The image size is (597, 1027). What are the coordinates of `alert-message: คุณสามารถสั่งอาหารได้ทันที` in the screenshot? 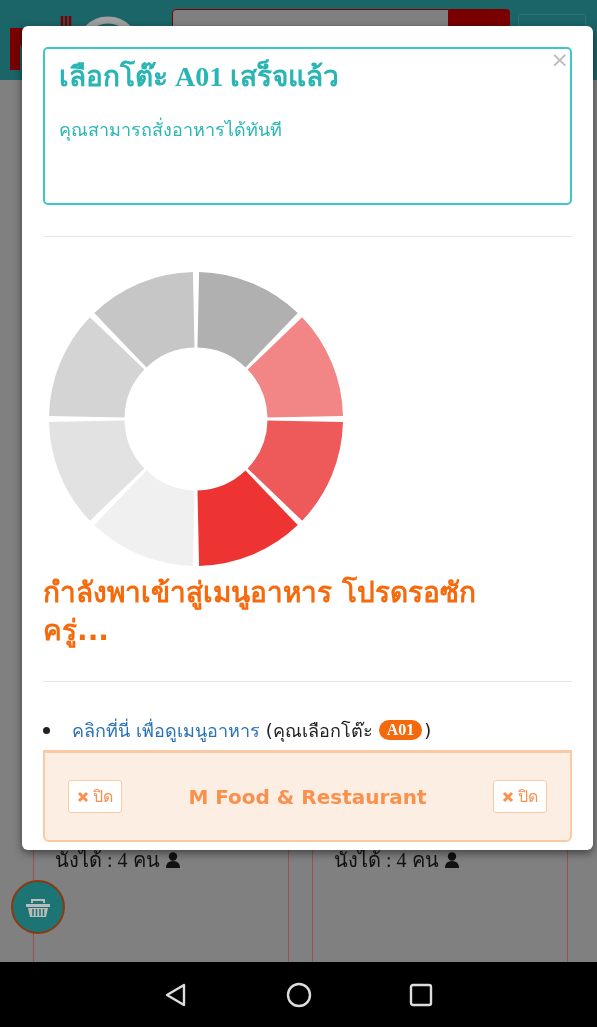 It's located at (171, 129).